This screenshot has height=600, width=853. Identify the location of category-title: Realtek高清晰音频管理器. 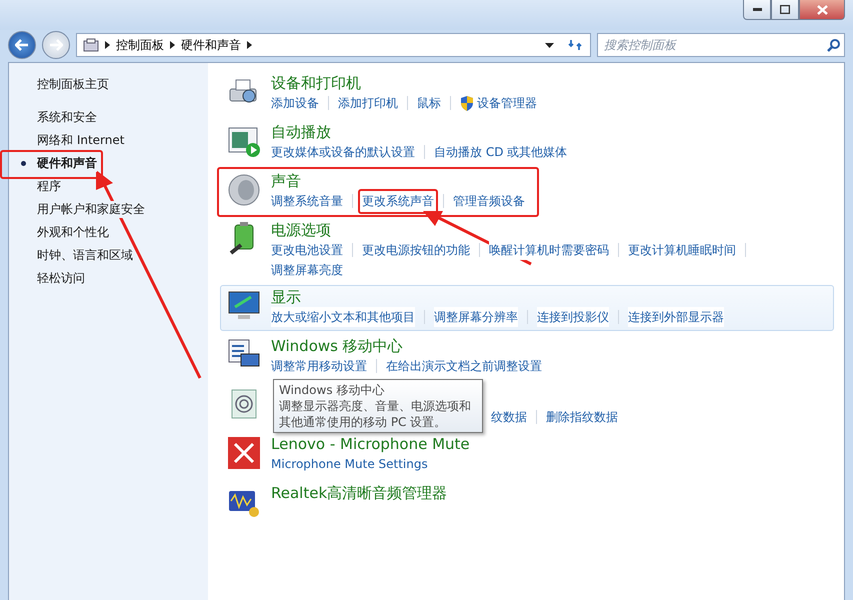
(359, 493).